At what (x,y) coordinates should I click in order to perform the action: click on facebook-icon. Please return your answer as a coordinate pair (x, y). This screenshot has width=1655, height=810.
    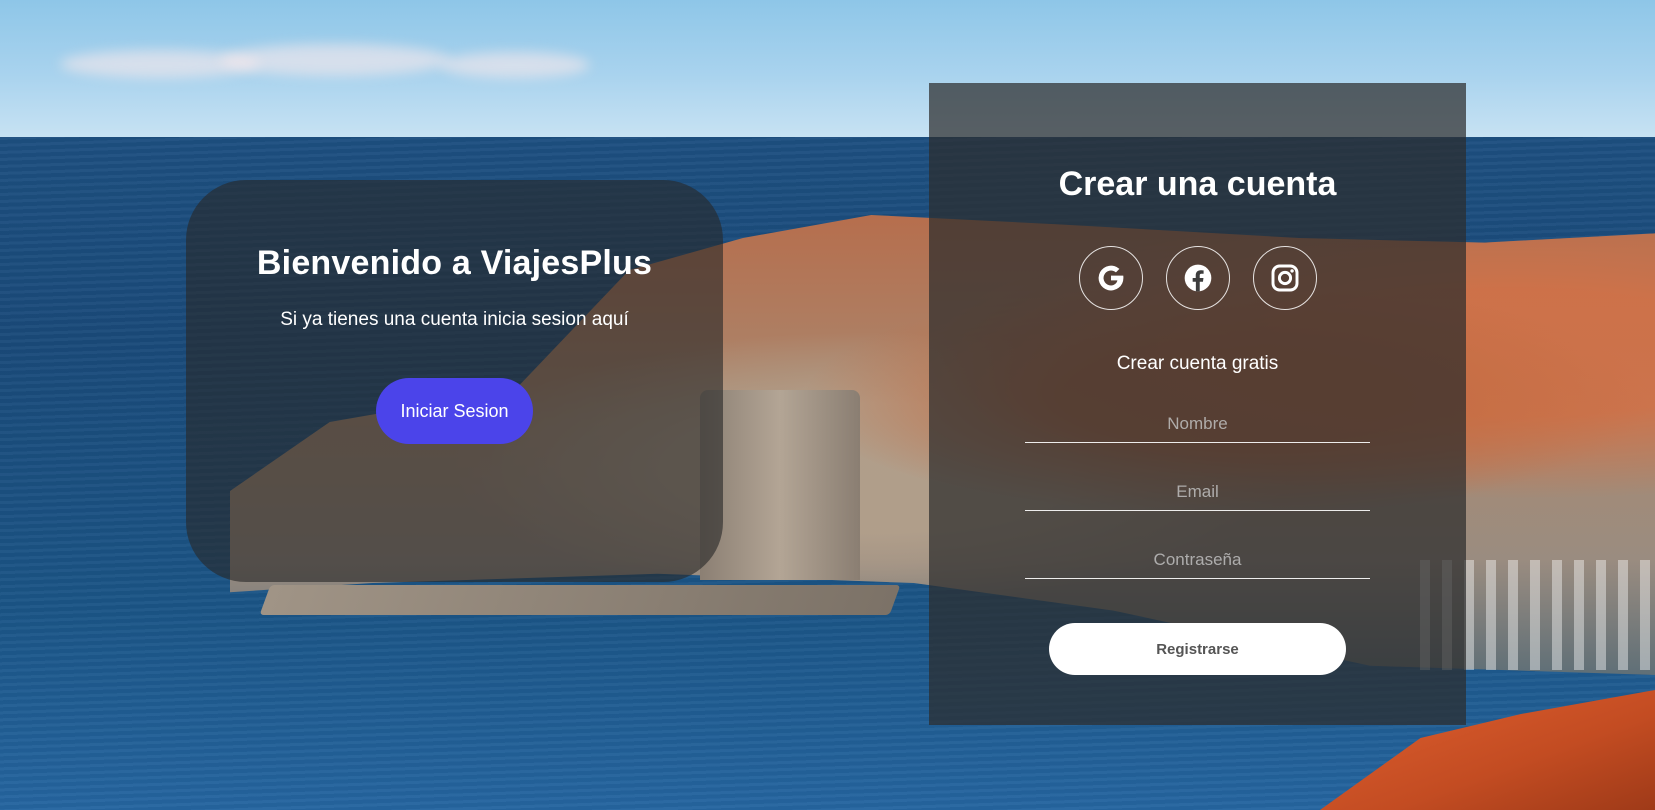
    Looking at the image, I should click on (1197, 278).